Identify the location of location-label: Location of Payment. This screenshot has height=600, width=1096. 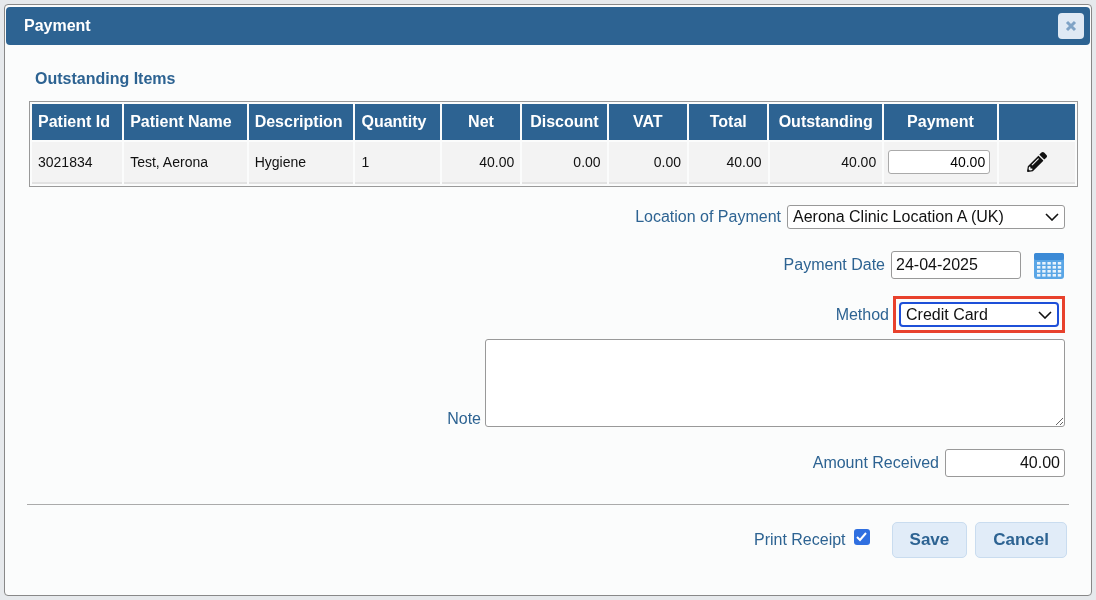
(708, 217).